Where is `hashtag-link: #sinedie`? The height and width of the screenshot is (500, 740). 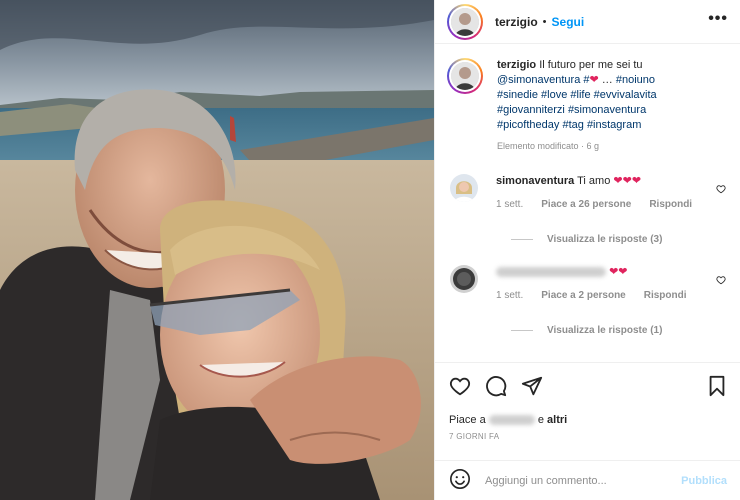
hashtag-link: #sinedie is located at coordinates (517, 95).